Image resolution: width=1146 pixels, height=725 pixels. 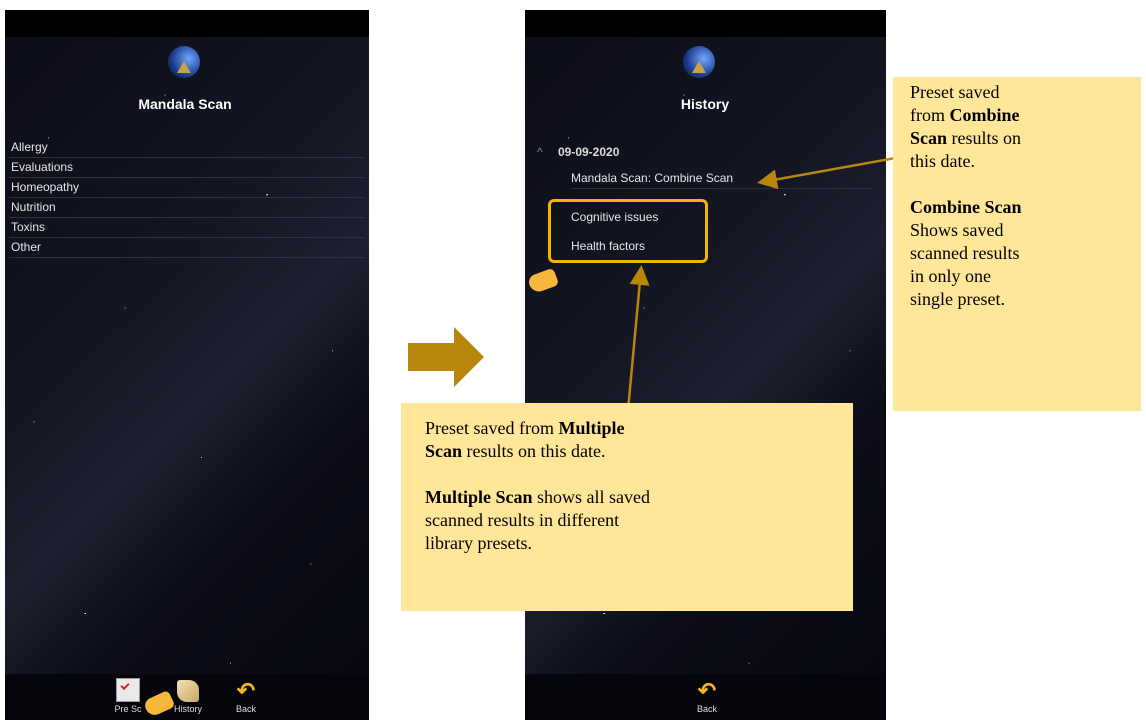 I want to click on callout-emphasis: Combine, so click(x=984, y=115).